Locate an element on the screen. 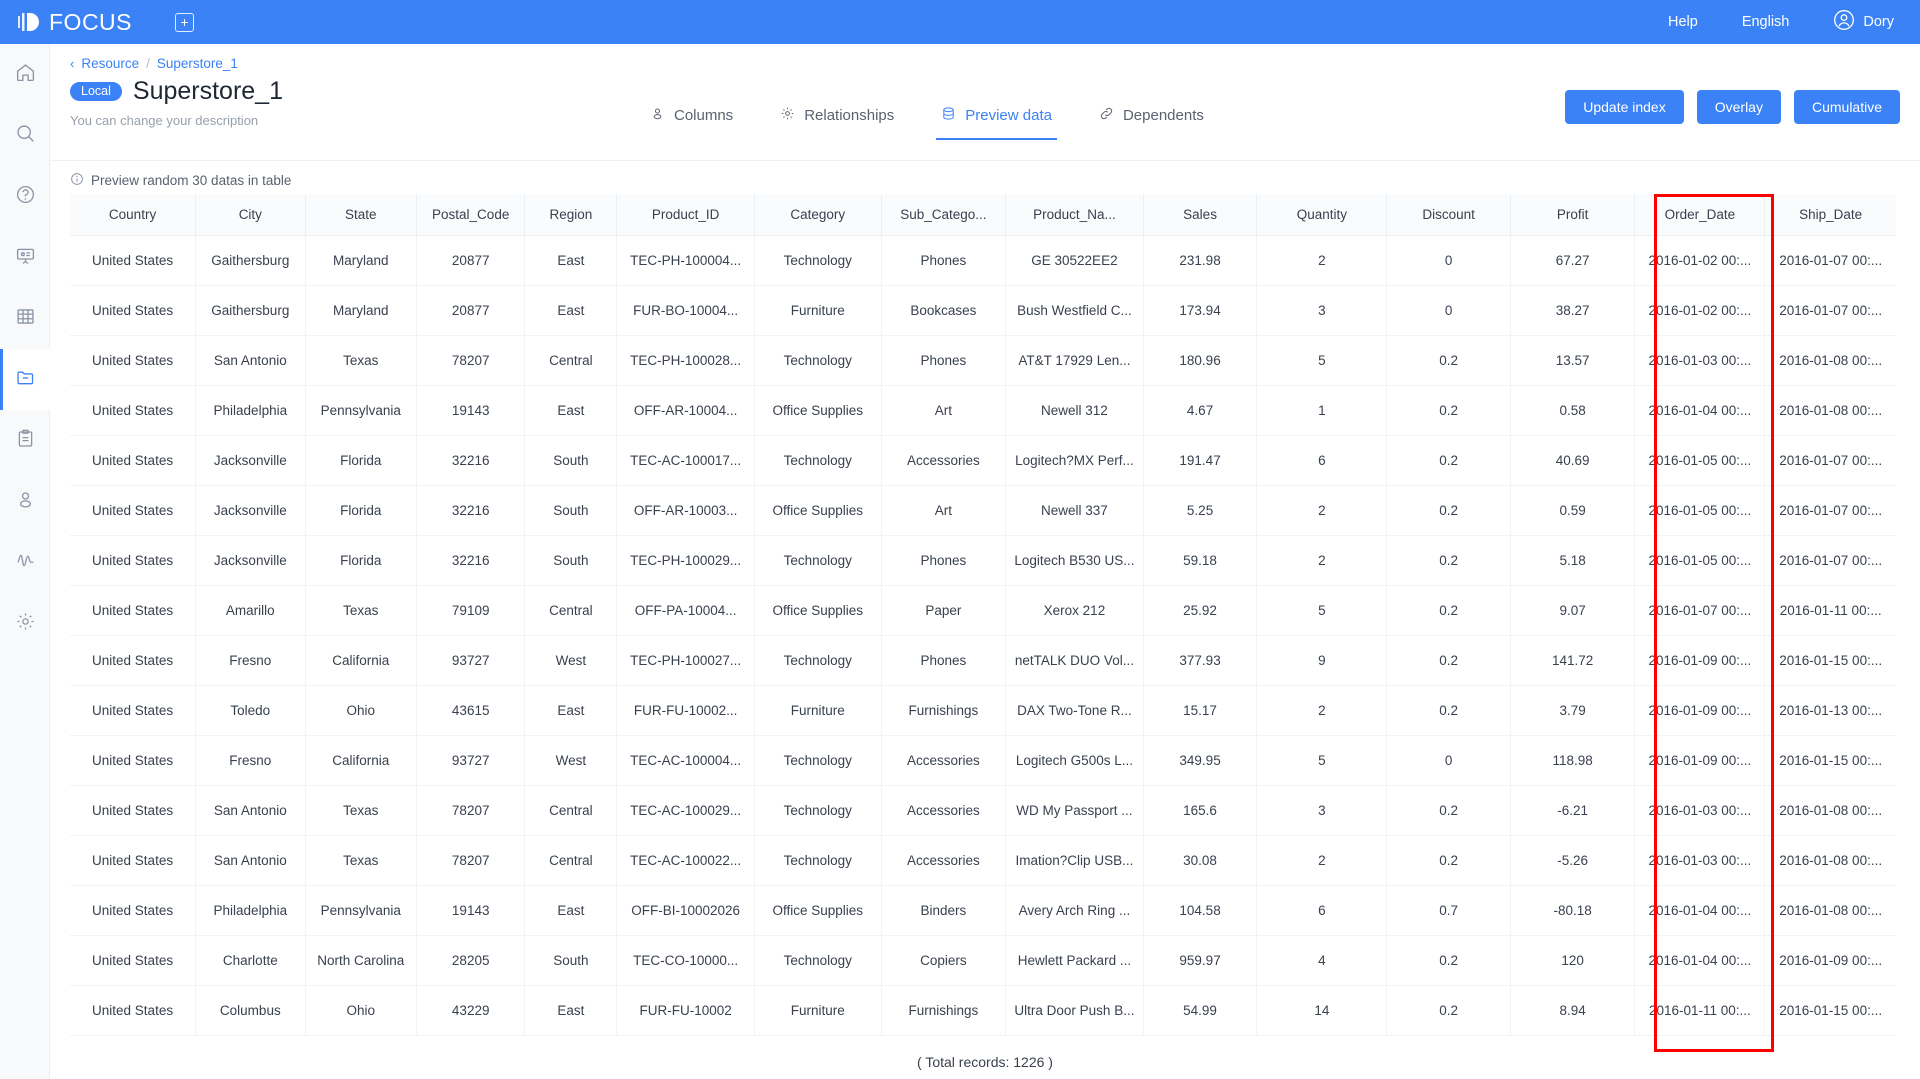 Image resolution: width=1920 pixels, height=1079 pixels. brand-name: FOCUS is located at coordinates (90, 21).